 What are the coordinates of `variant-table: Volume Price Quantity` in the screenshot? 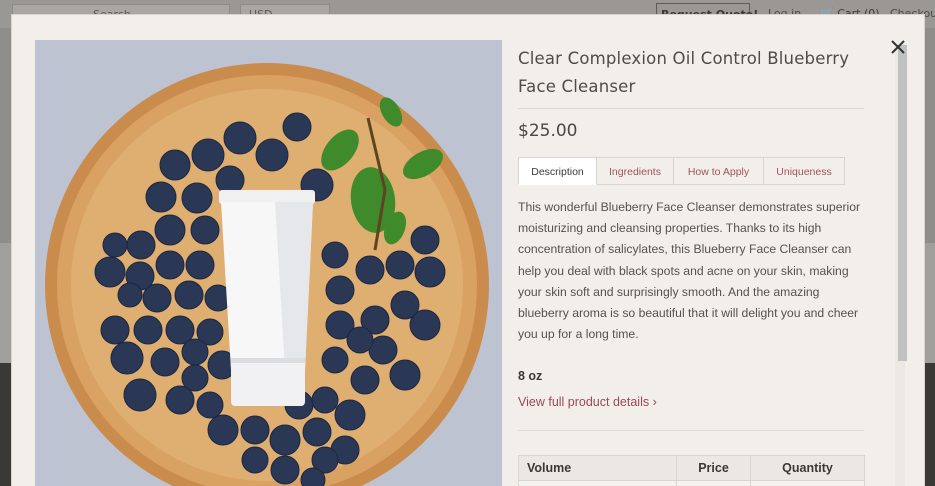 It's located at (691, 470).